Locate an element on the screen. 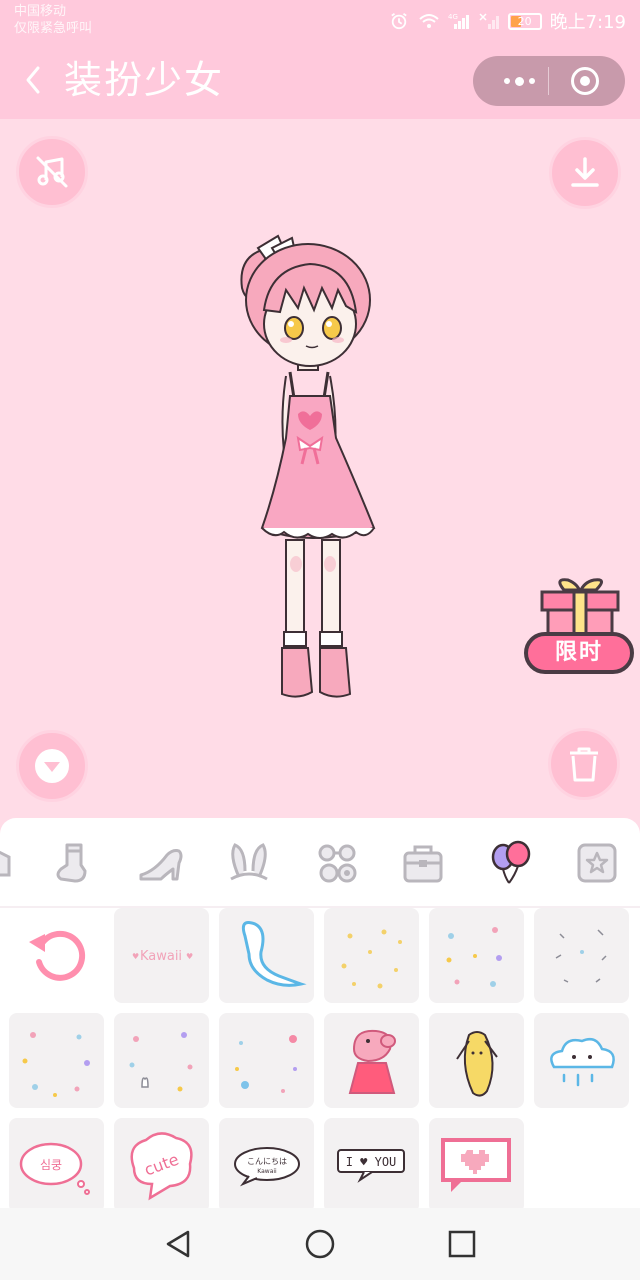 The width and height of the screenshot is (640, 1280). delete-button is located at coordinates (584, 764).